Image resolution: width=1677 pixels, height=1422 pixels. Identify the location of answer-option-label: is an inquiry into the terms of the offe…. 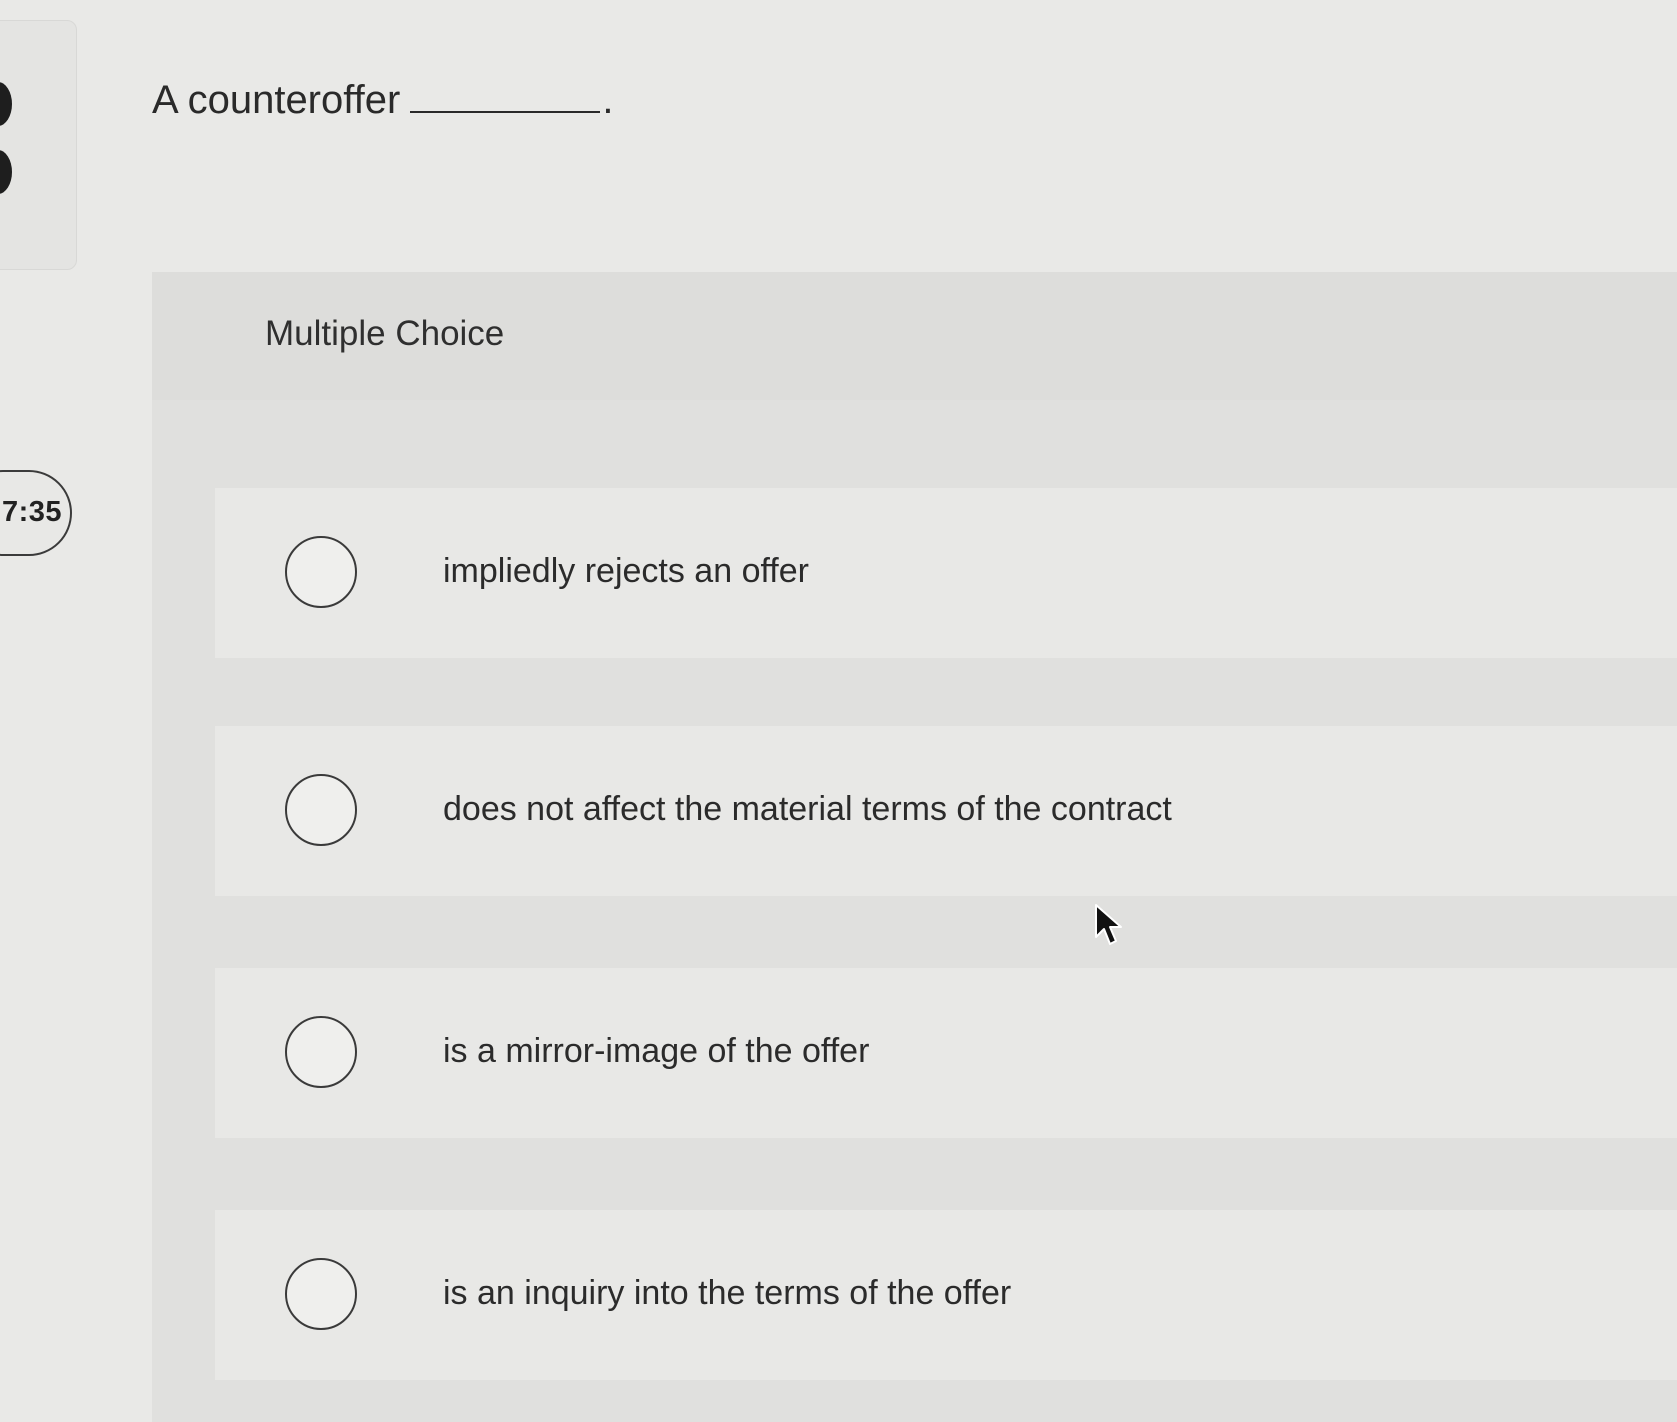
(727, 1293).